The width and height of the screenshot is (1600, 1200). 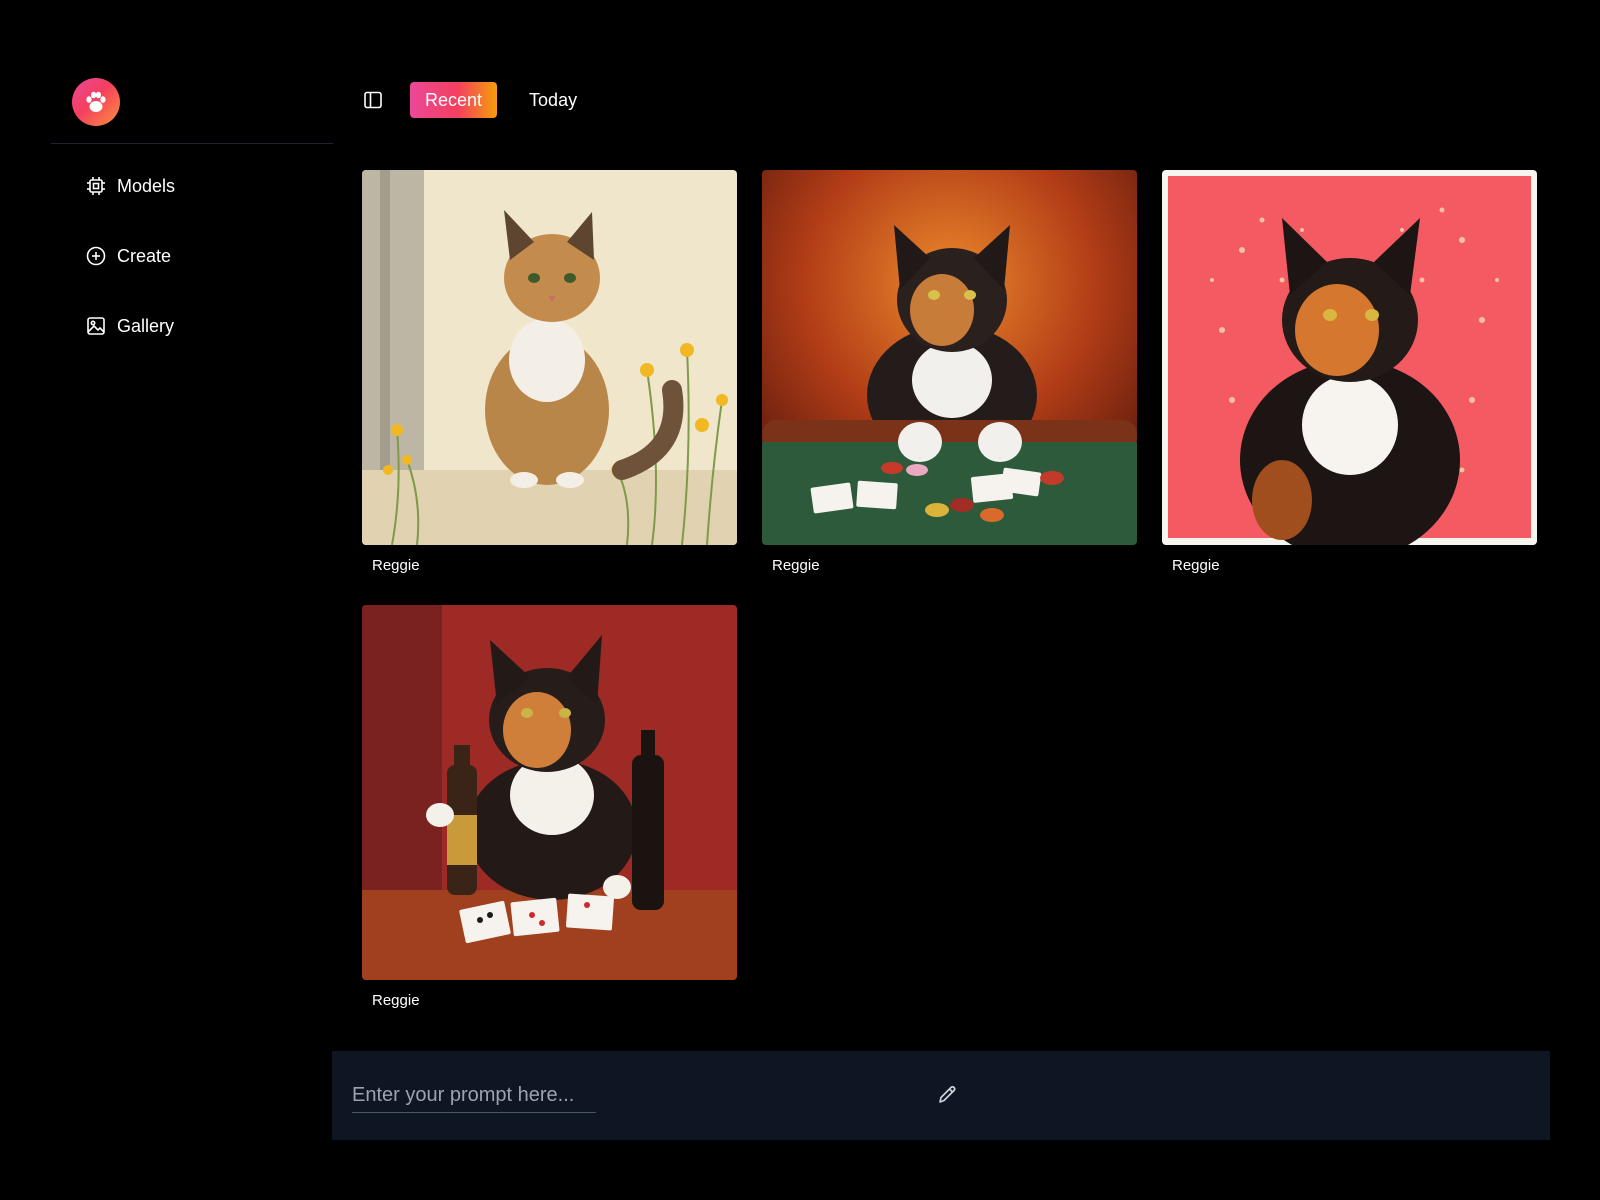 What do you see at coordinates (192, 72) in the screenshot?
I see `sidebar-header` at bounding box center [192, 72].